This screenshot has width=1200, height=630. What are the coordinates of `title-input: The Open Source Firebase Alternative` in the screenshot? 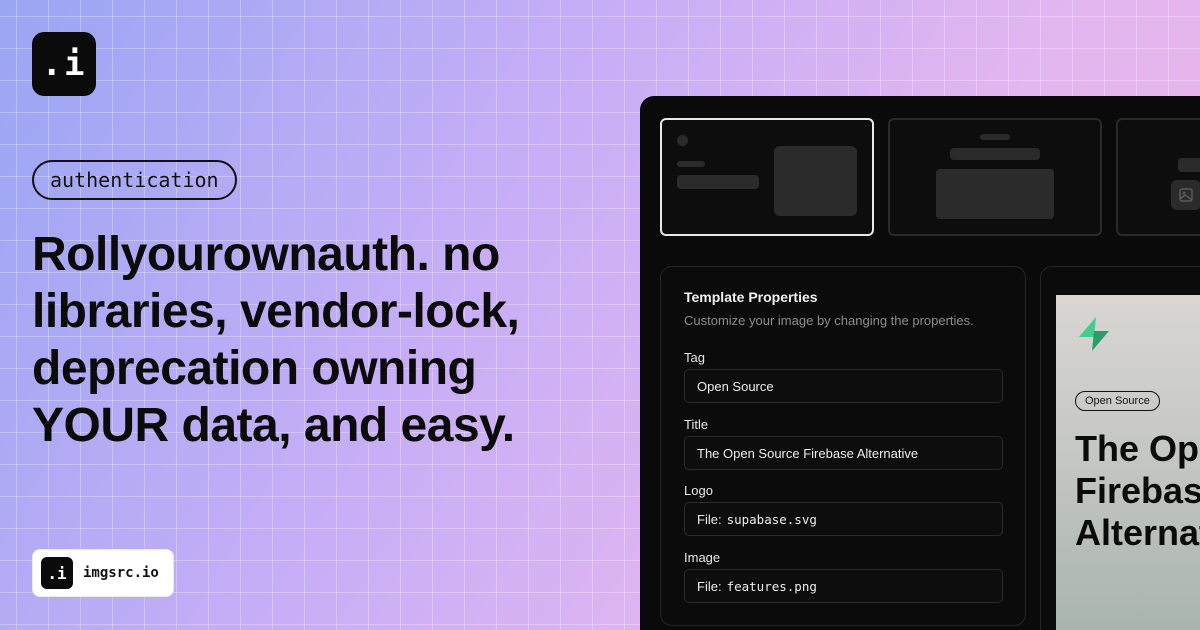 It's located at (843, 453).